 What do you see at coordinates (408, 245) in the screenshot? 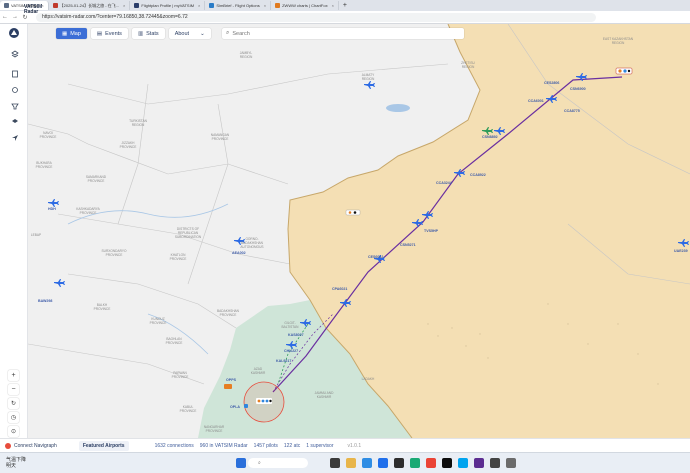
I see `callsign-label: CSN5271` at bounding box center [408, 245].